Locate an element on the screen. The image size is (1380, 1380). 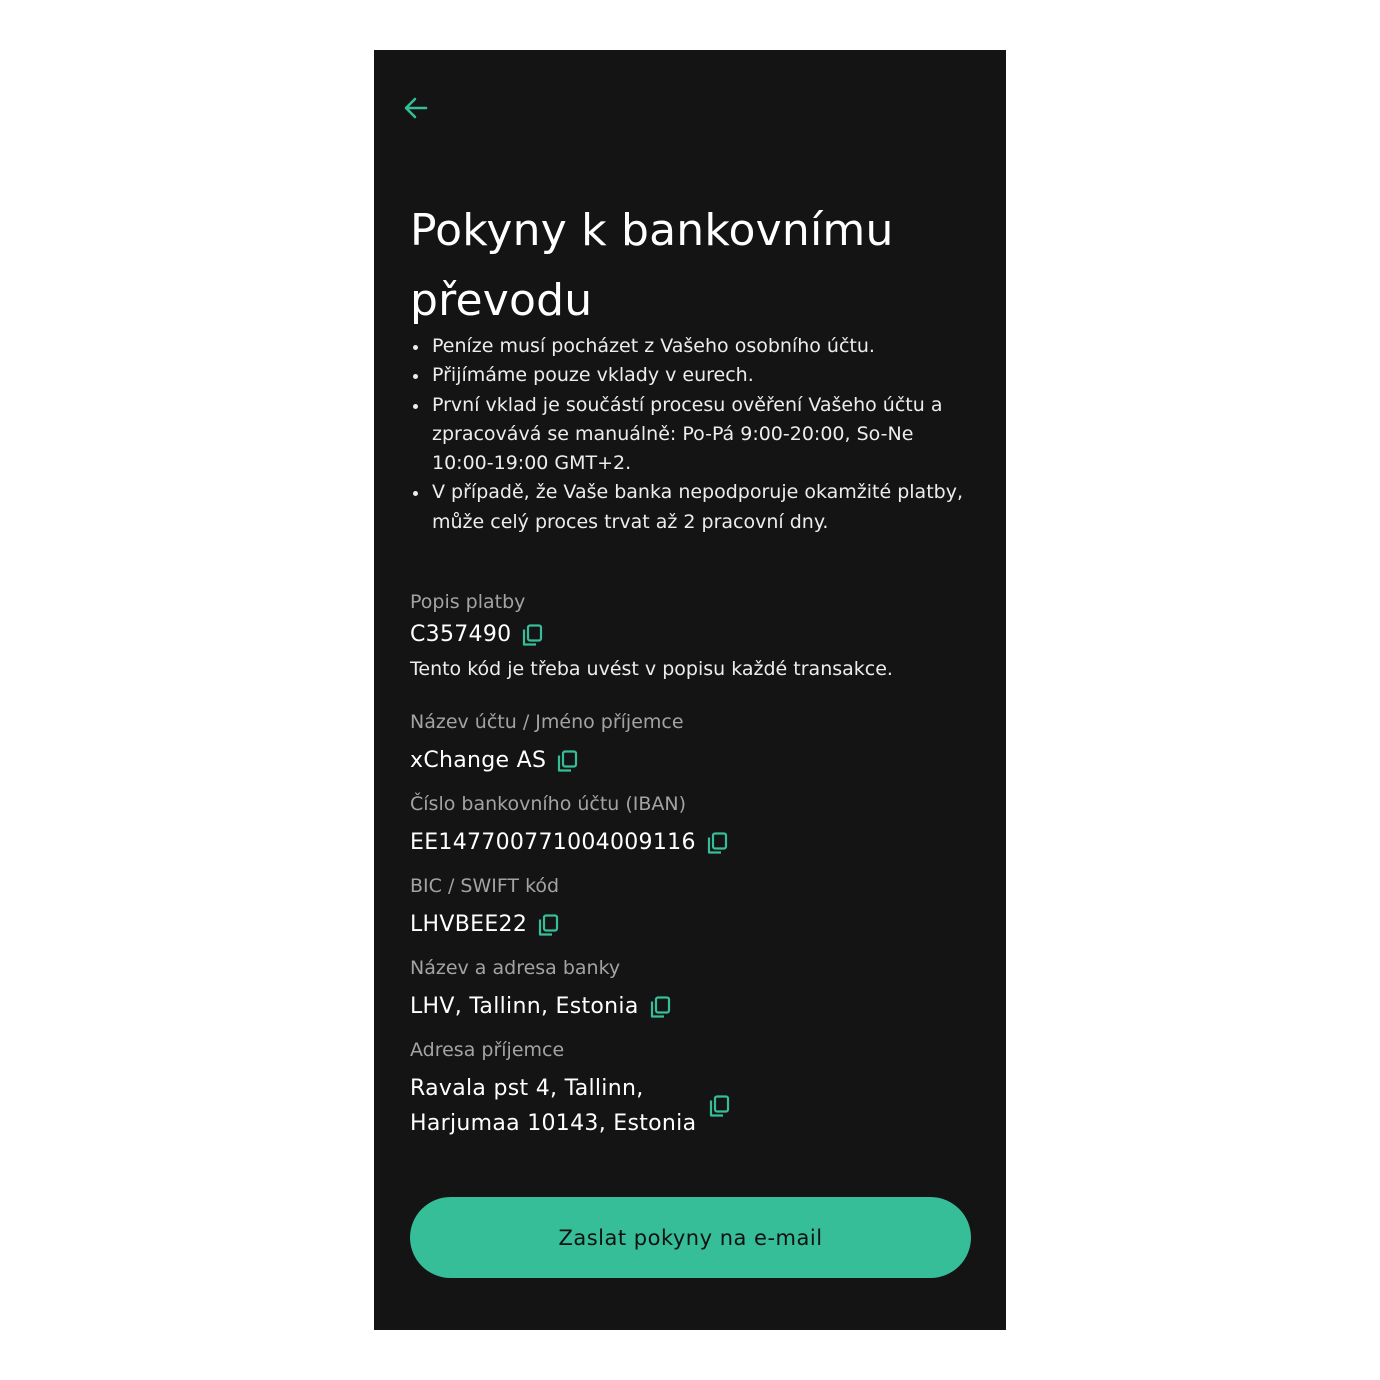
bank-value: LHV, Tallinn, Estonia is located at coordinates (524, 1006).